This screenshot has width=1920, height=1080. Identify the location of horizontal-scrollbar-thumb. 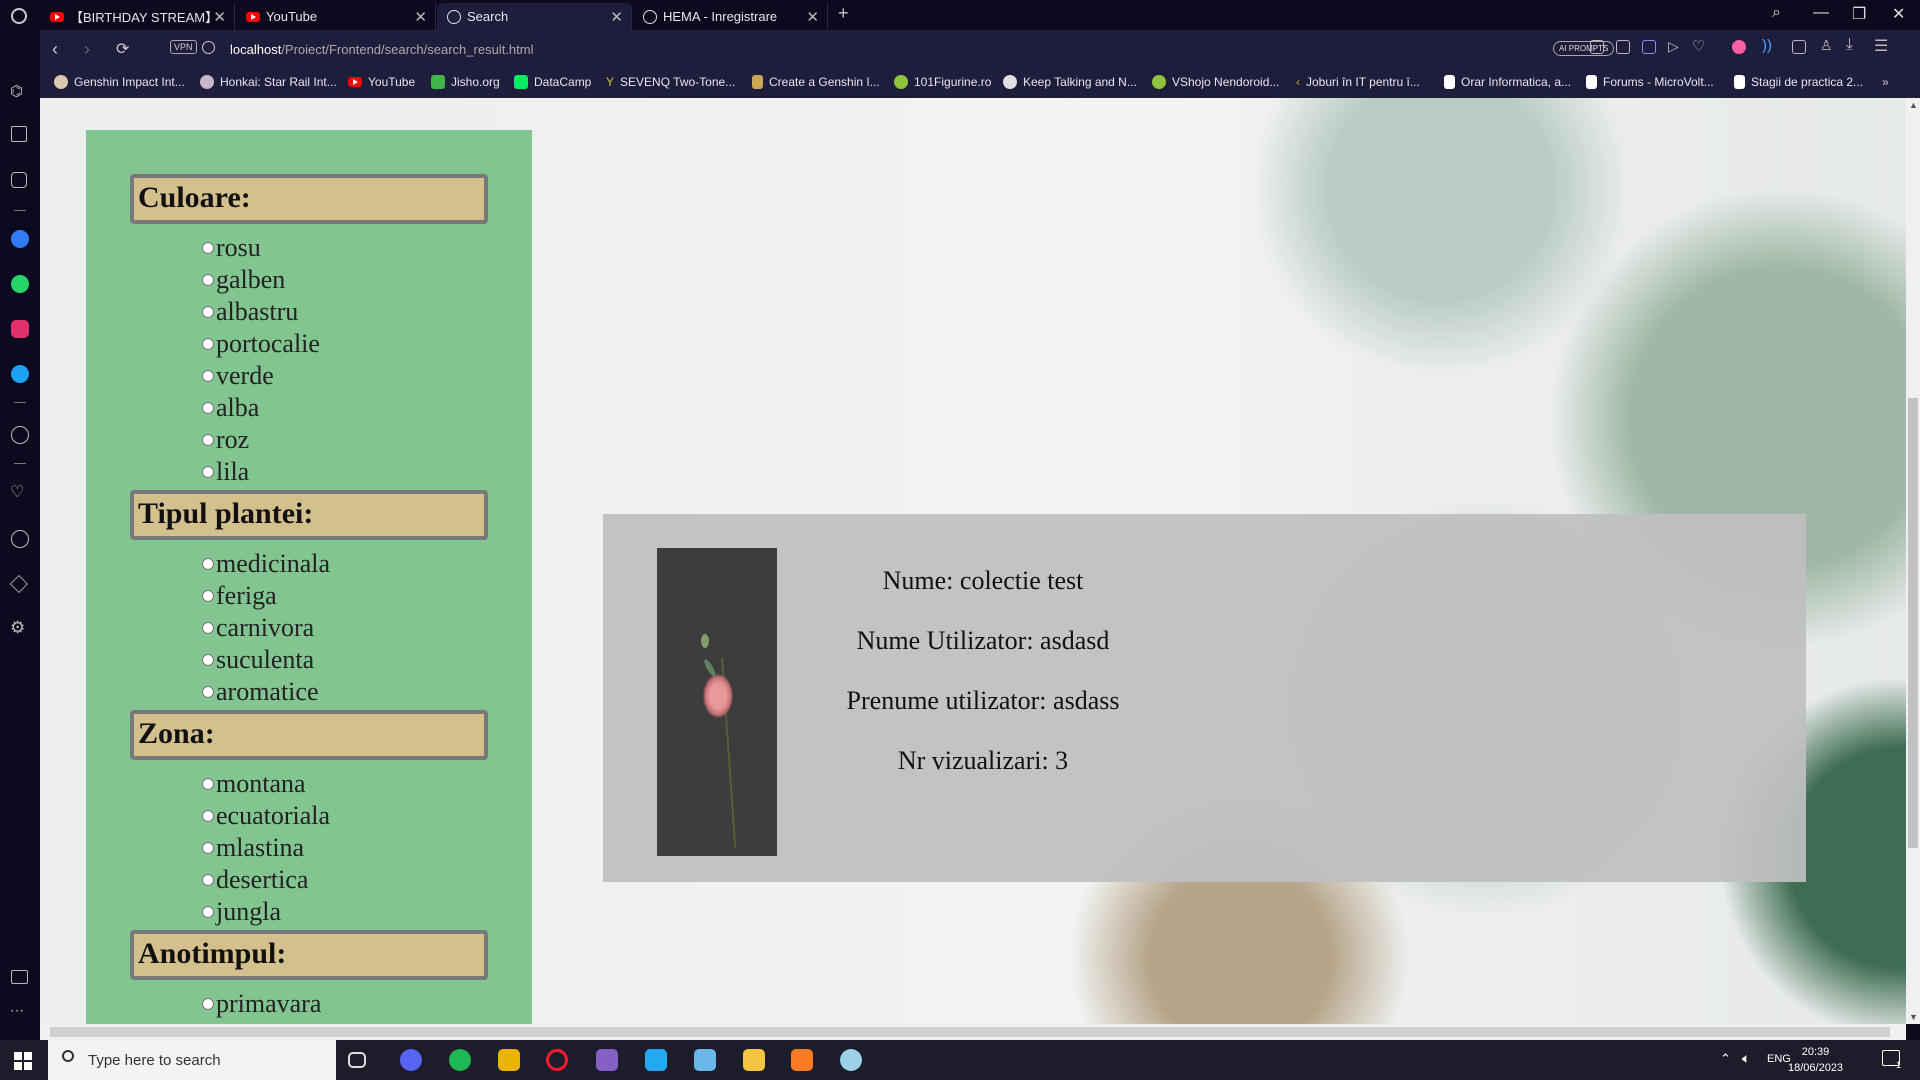
(970, 1032).